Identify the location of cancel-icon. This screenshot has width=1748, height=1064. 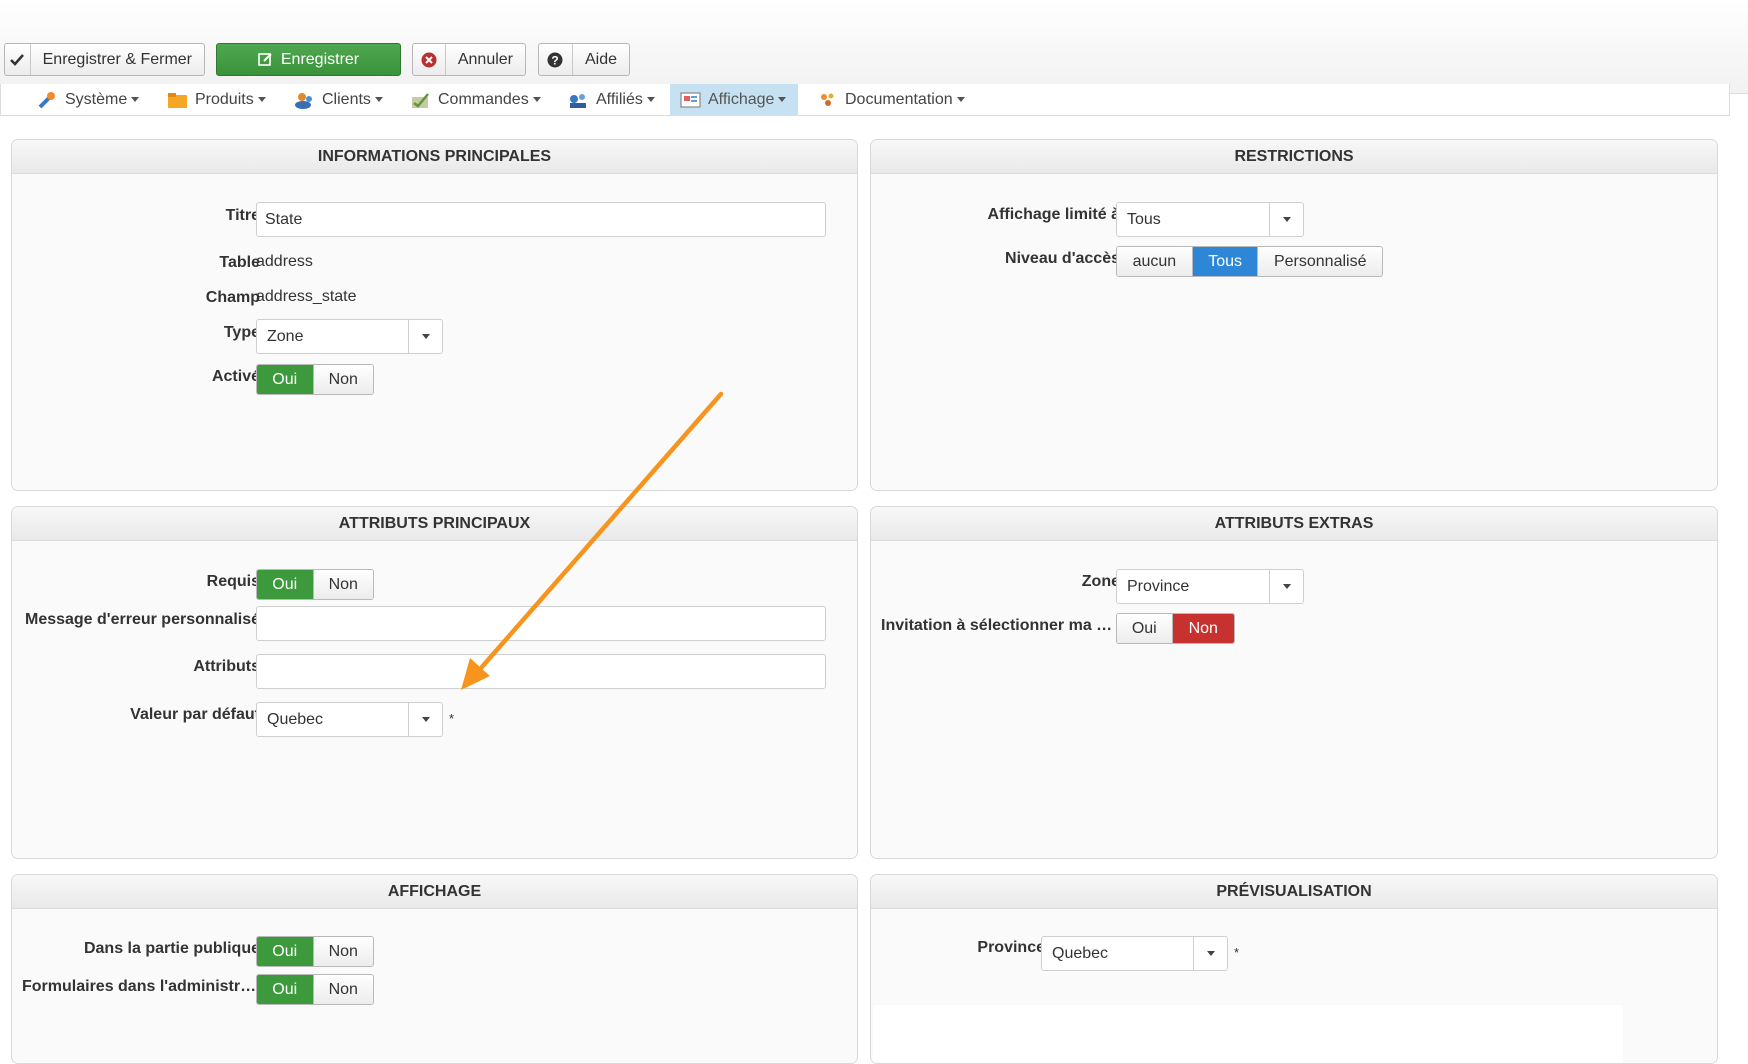
(429, 59).